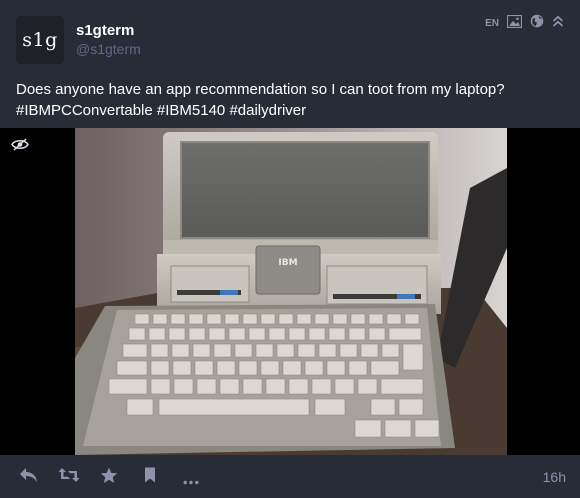  What do you see at coordinates (537, 23) in the screenshot?
I see `globe-icon` at bounding box center [537, 23].